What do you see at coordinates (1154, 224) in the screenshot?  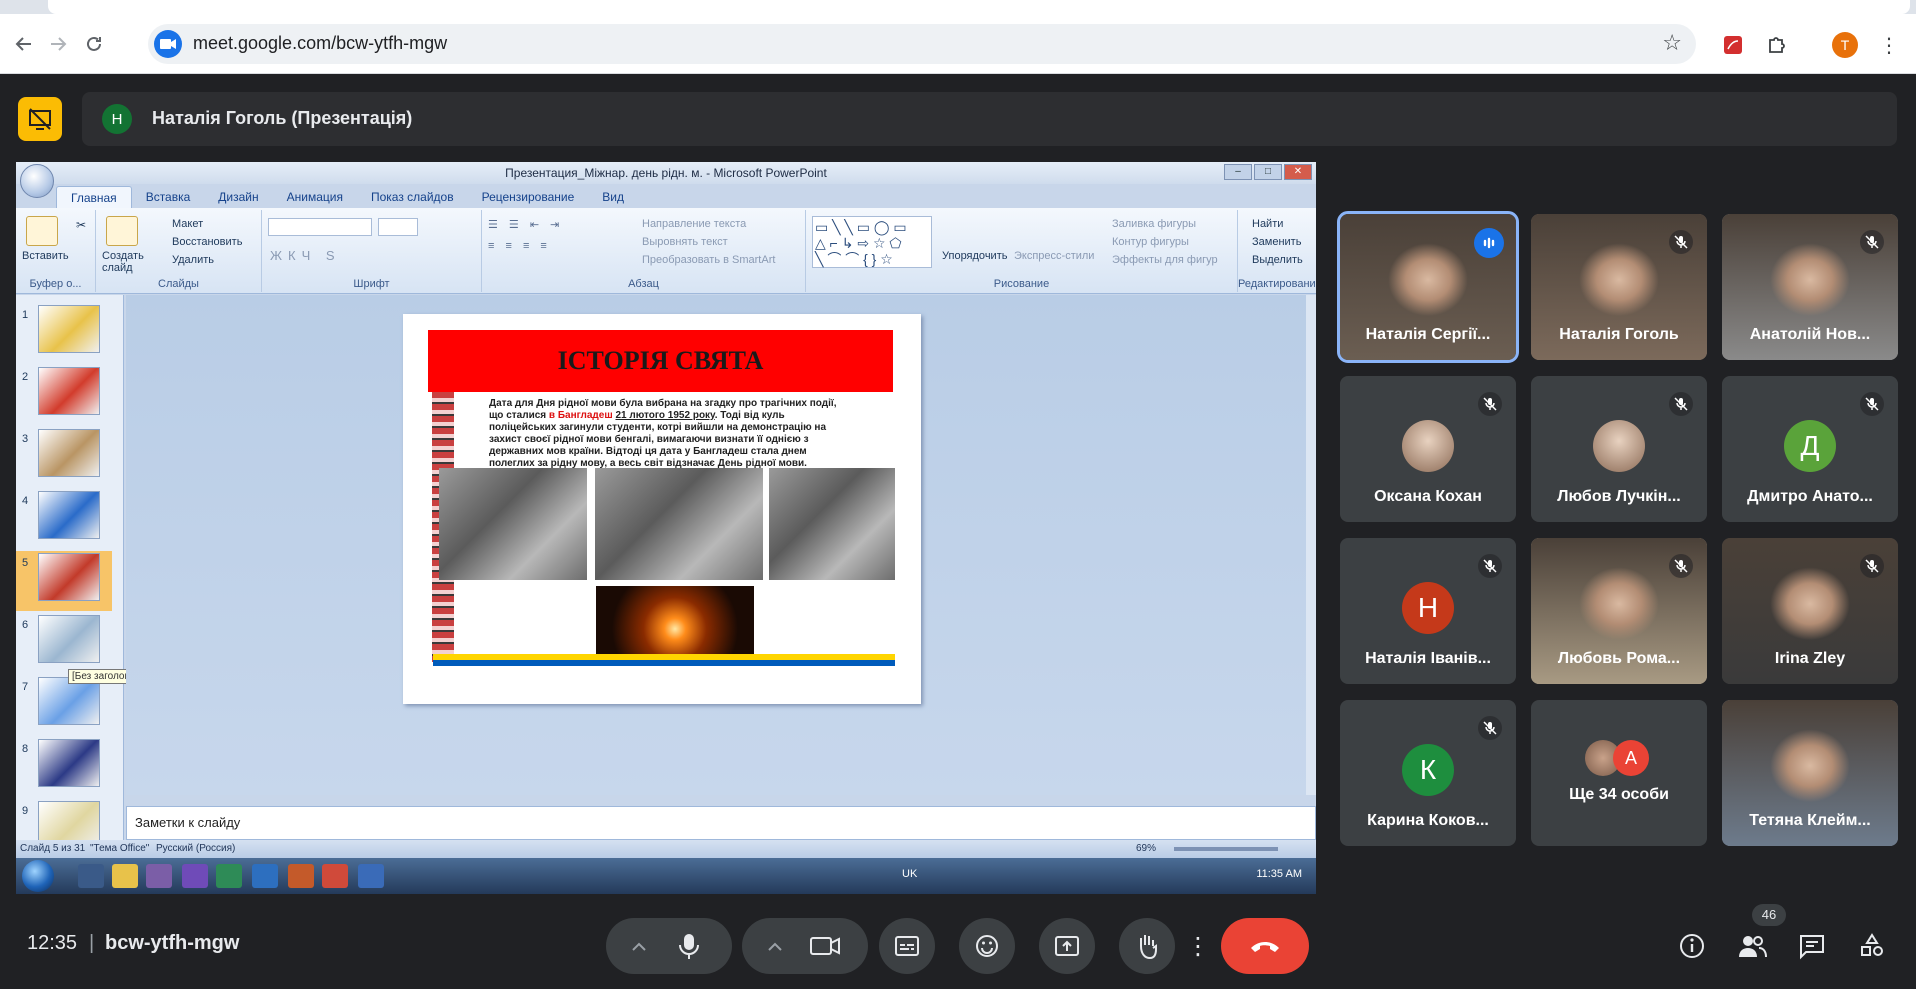 I see `shape-fill-button: Заливка фигуры` at bounding box center [1154, 224].